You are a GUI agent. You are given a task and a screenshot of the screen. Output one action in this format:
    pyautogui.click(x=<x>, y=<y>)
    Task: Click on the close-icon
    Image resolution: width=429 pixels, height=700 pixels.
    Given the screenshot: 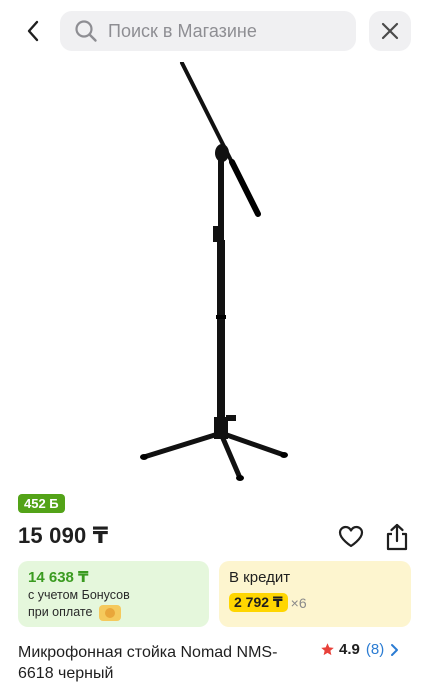 What is the action you would take?
    pyautogui.click(x=390, y=31)
    